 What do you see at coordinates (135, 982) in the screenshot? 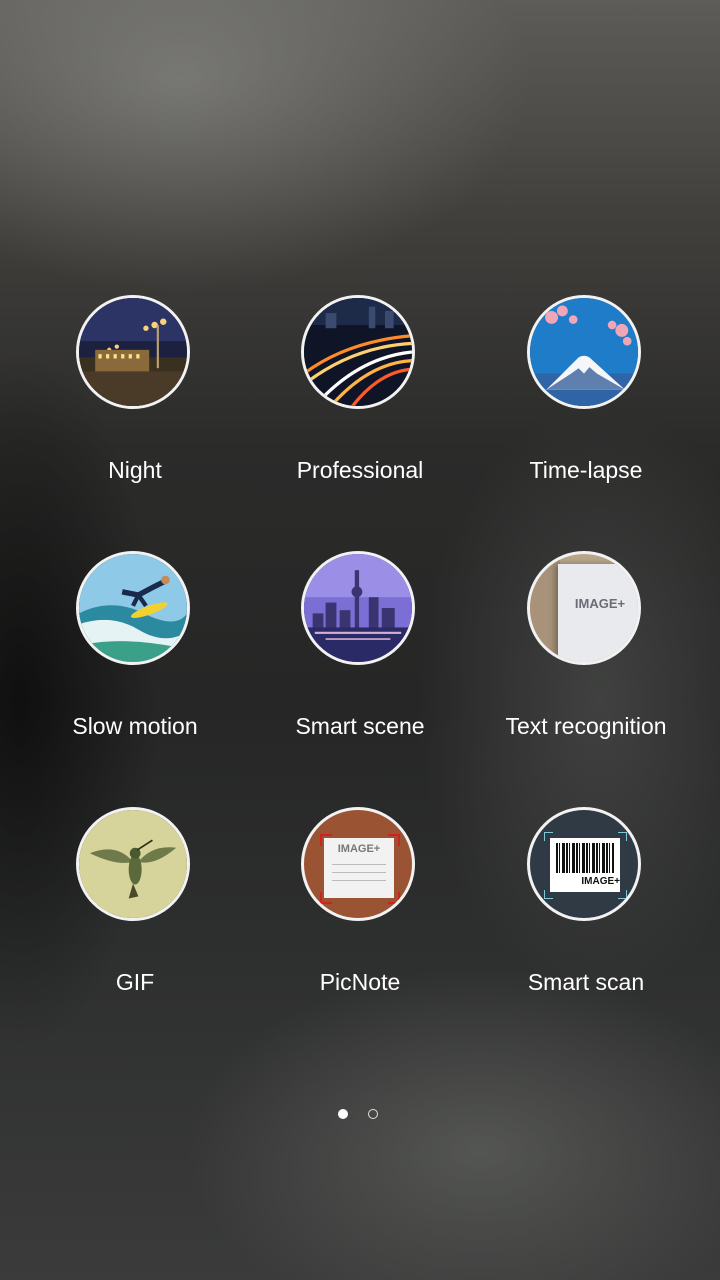
I see `mode-label: GIF` at bounding box center [135, 982].